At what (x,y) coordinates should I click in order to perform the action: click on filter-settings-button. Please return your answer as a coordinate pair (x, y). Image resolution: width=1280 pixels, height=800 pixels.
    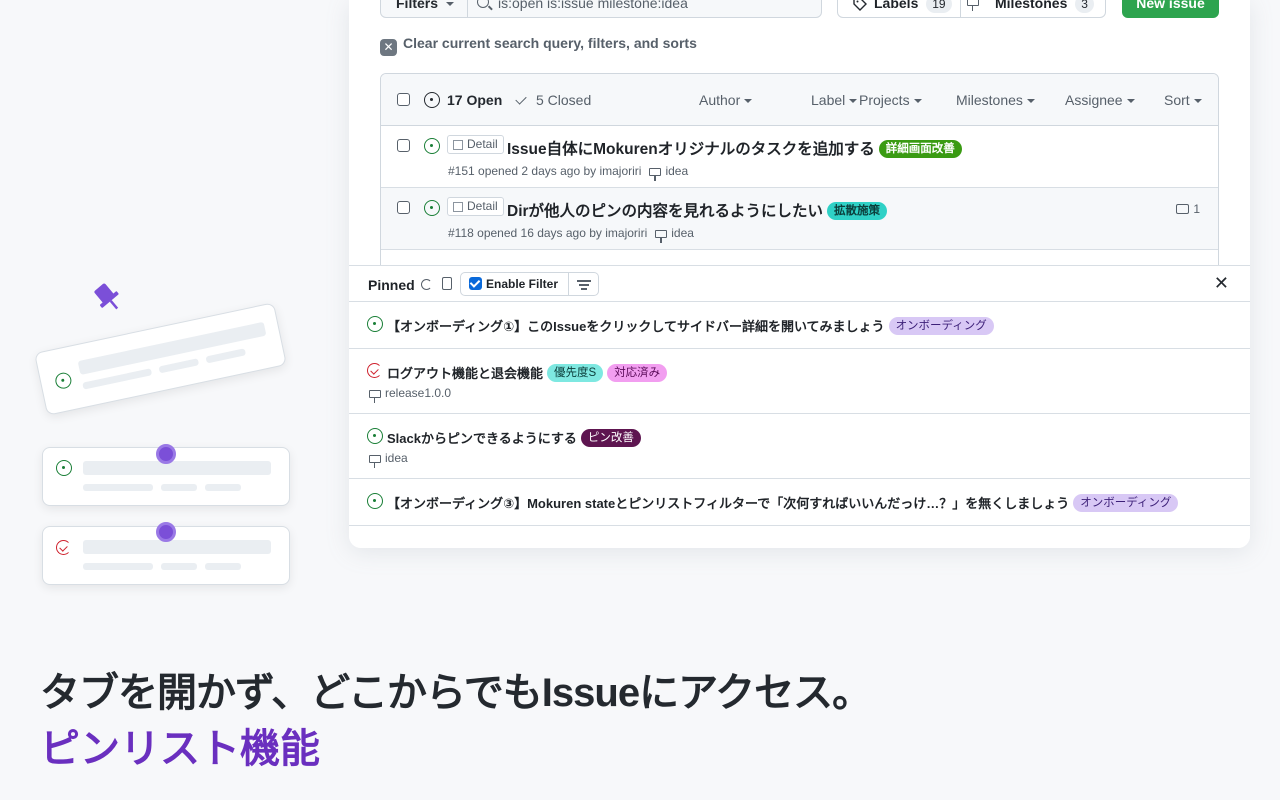
    Looking at the image, I should click on (584, 284).